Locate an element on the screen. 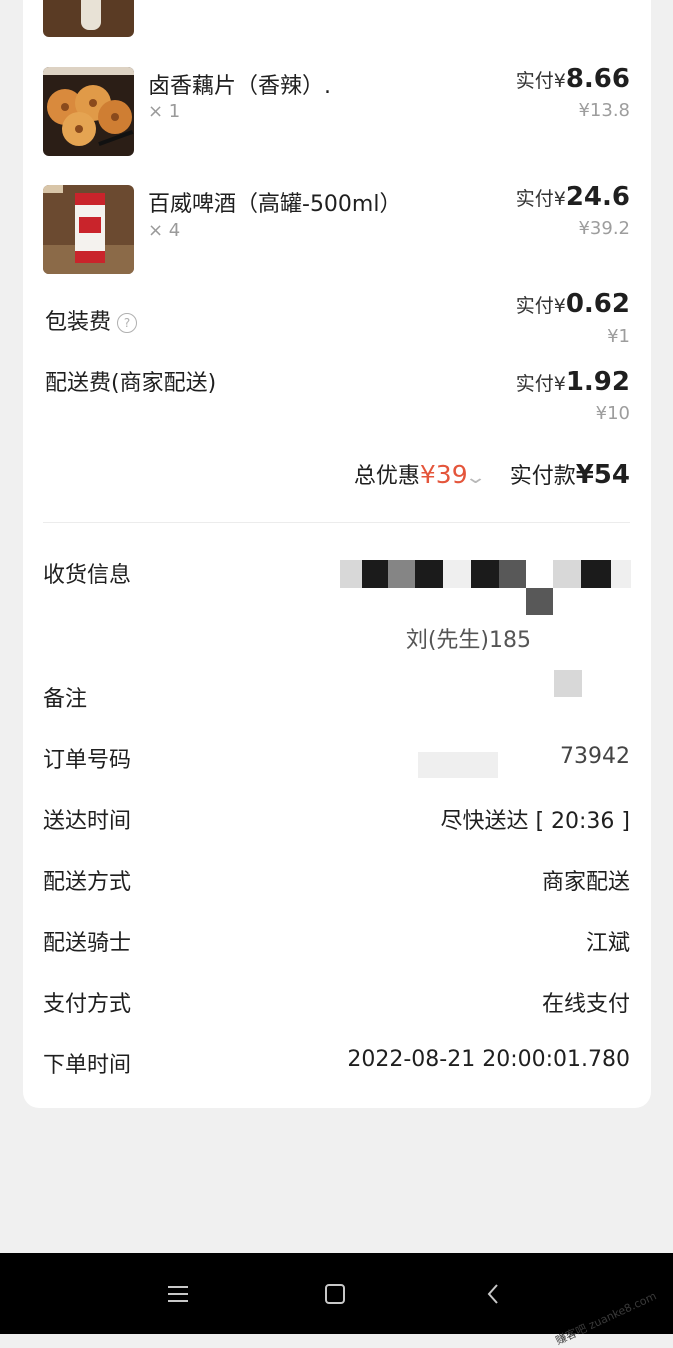 The width and height of the screenshot is (673, 1348). remark-label: 备注 is located at coordinates (65, 699).